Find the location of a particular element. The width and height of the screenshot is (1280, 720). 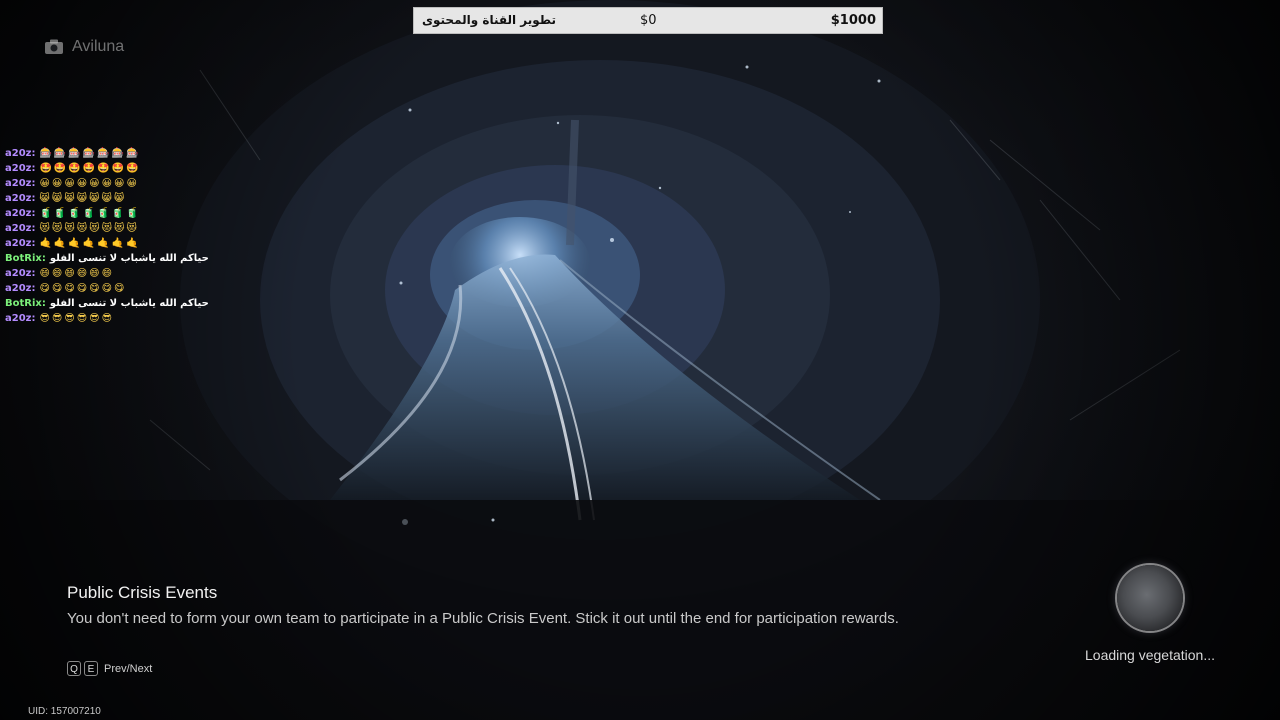

chat-message: a20z: 🧃🧃🧃🧃🧃🧃🧃 is located at coordinates (115, 213).